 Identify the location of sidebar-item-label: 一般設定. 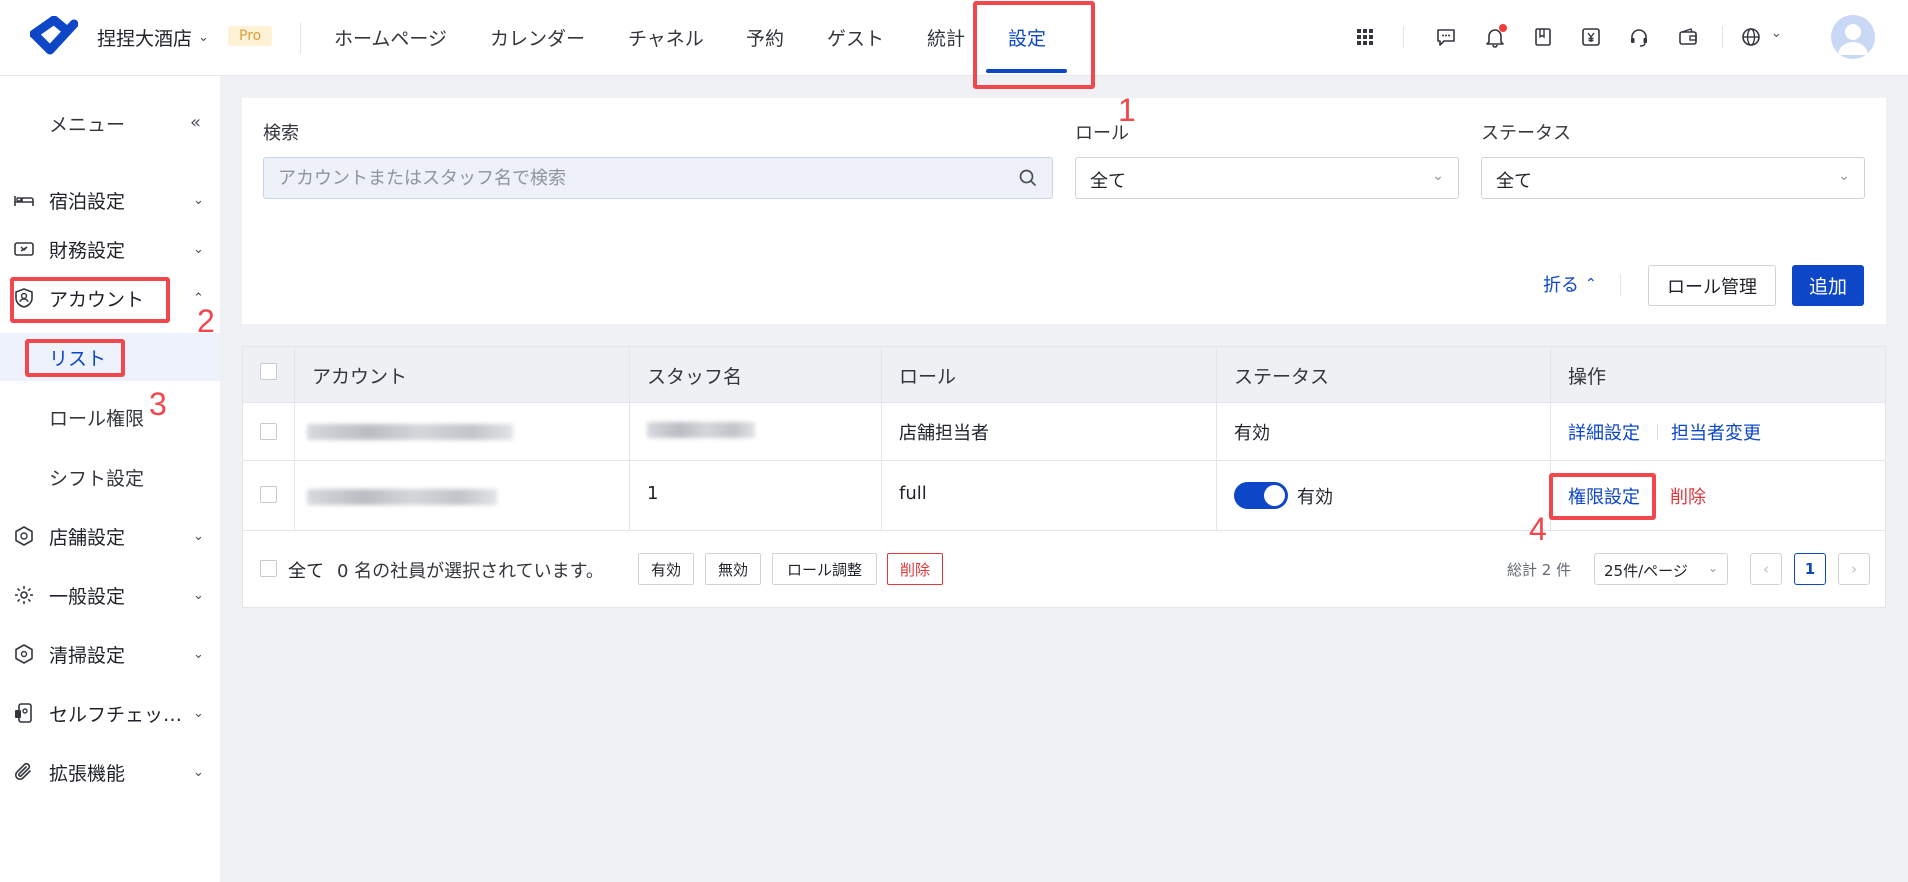
(87, 596).